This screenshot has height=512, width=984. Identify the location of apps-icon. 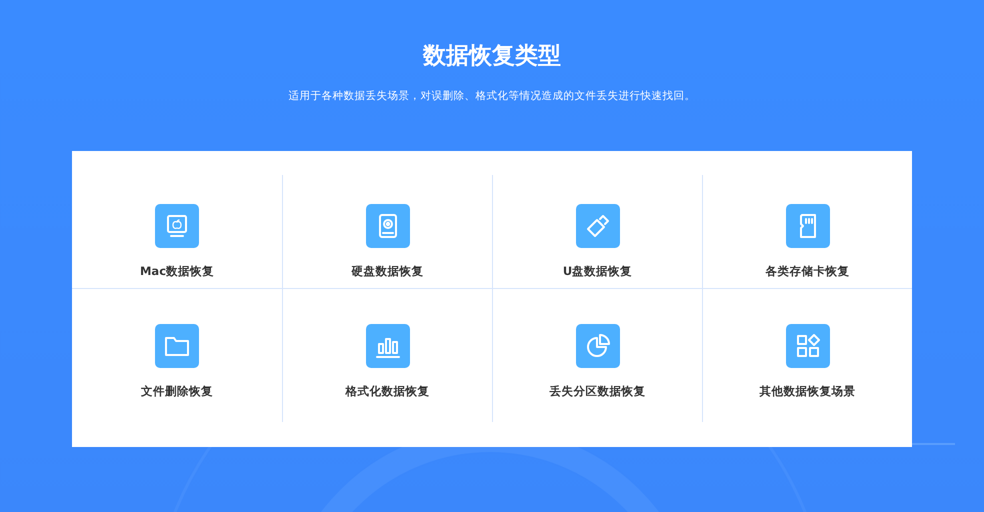
(808, 346).